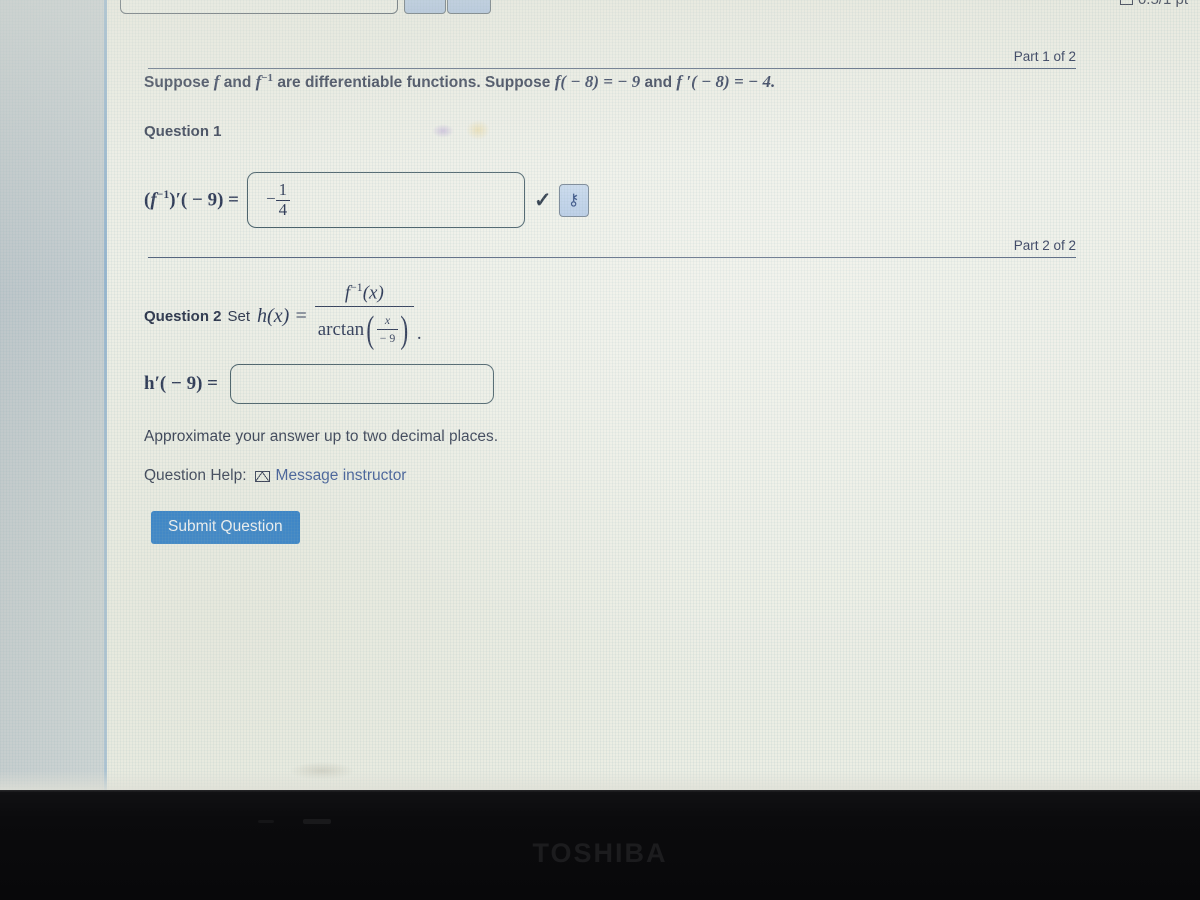  Describe the element at coordinates (225, 527) in the screenshot. I see `submit-question-button: Submit Question` at that location.